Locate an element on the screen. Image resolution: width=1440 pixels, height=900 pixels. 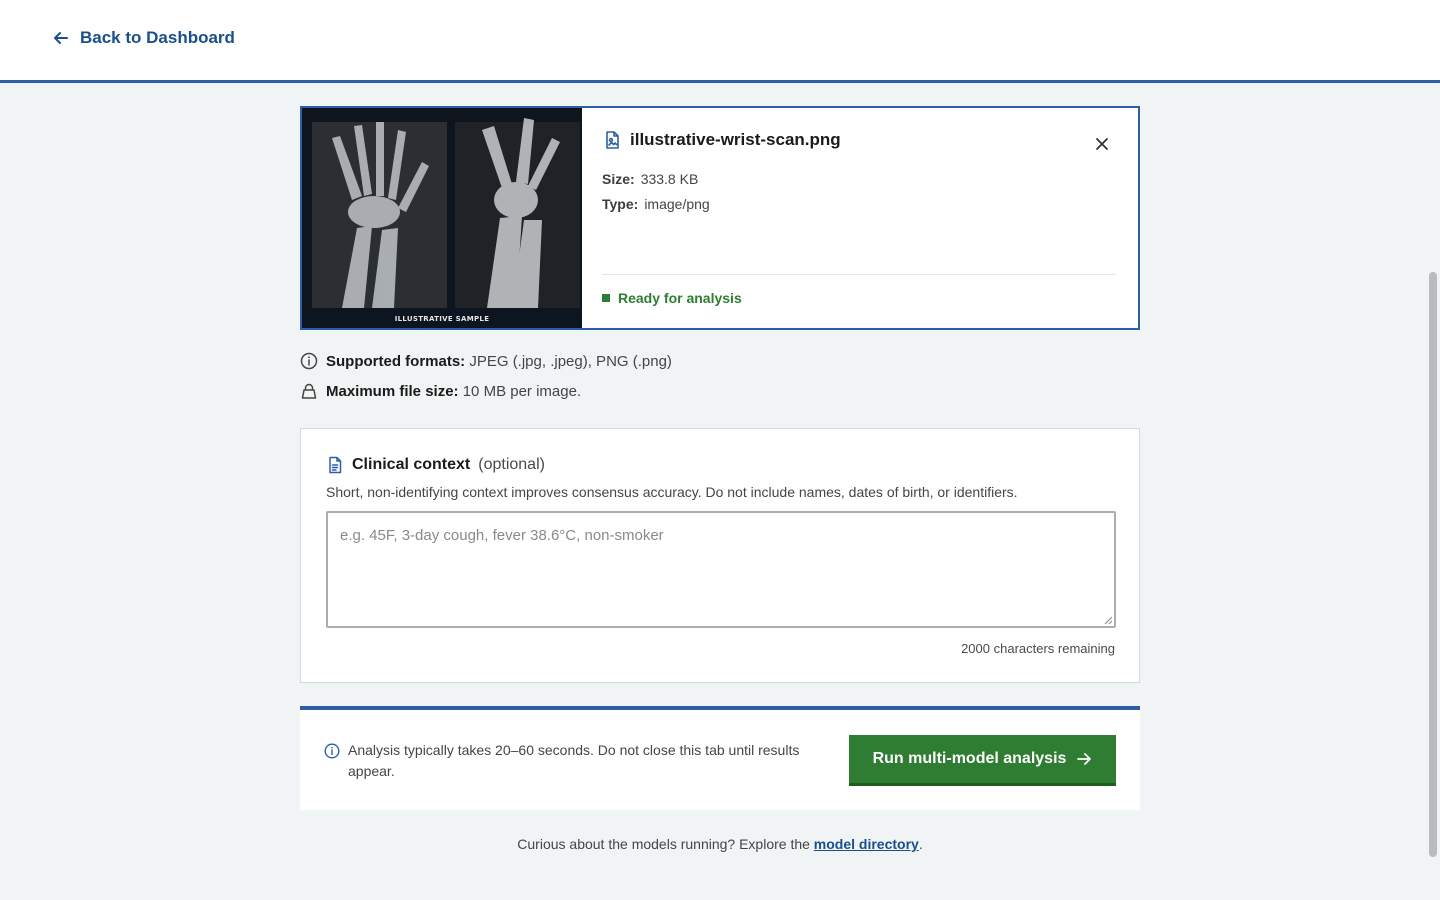
remove-file-button is located at coordinates (1102, 144).